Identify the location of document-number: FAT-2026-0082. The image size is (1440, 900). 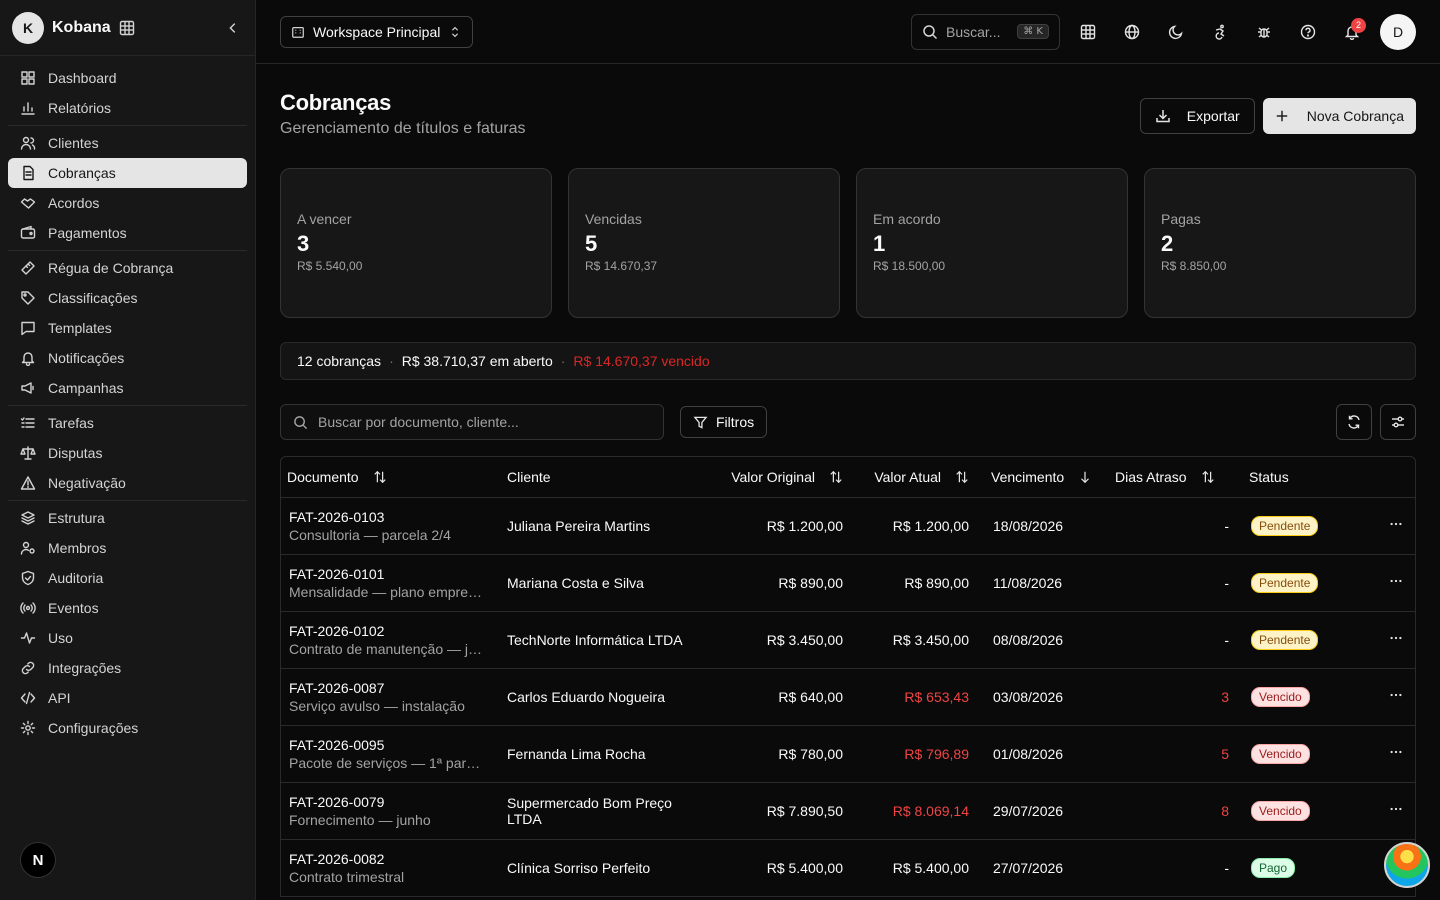
(389, 859).